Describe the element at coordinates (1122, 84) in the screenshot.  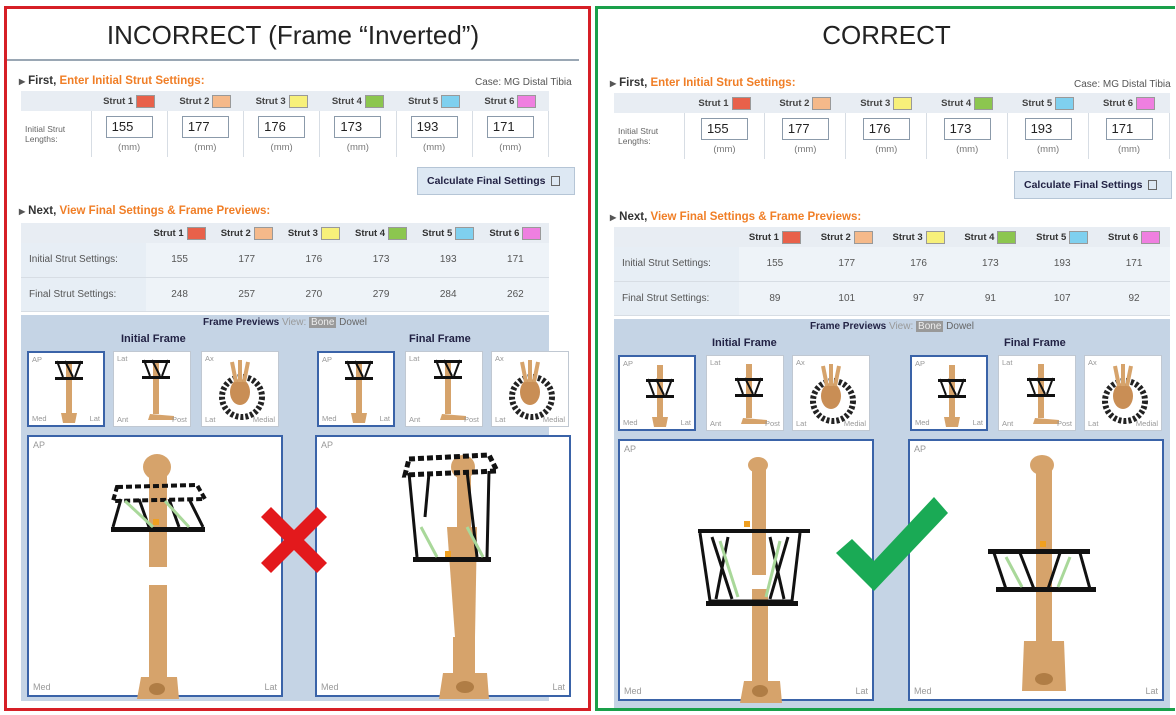
I see `case-info: Case: MG Distal Tibia` at that location.